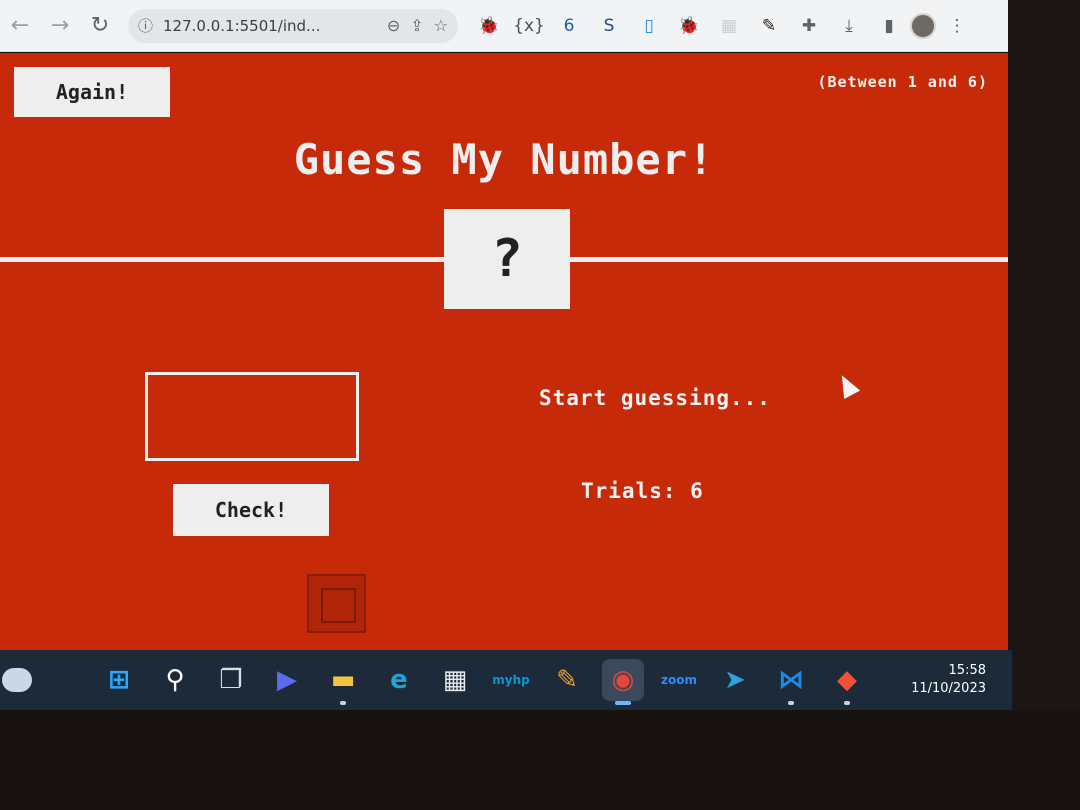 This screenshot has width=1080, height=810. What do you see at coordinates (540, 760) in the screenshot?
I see `screen-bezel-bottom` at bounding box center [540, 760].